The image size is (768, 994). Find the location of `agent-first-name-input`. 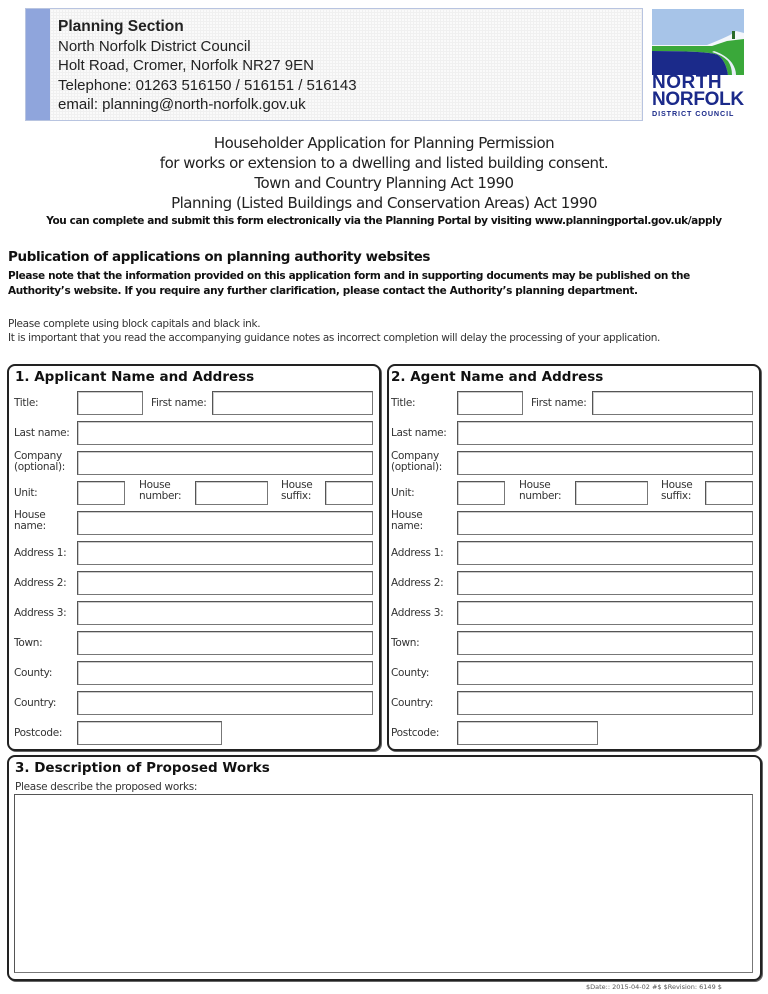

agent-first-name-input is located at coordinates (672, 403).